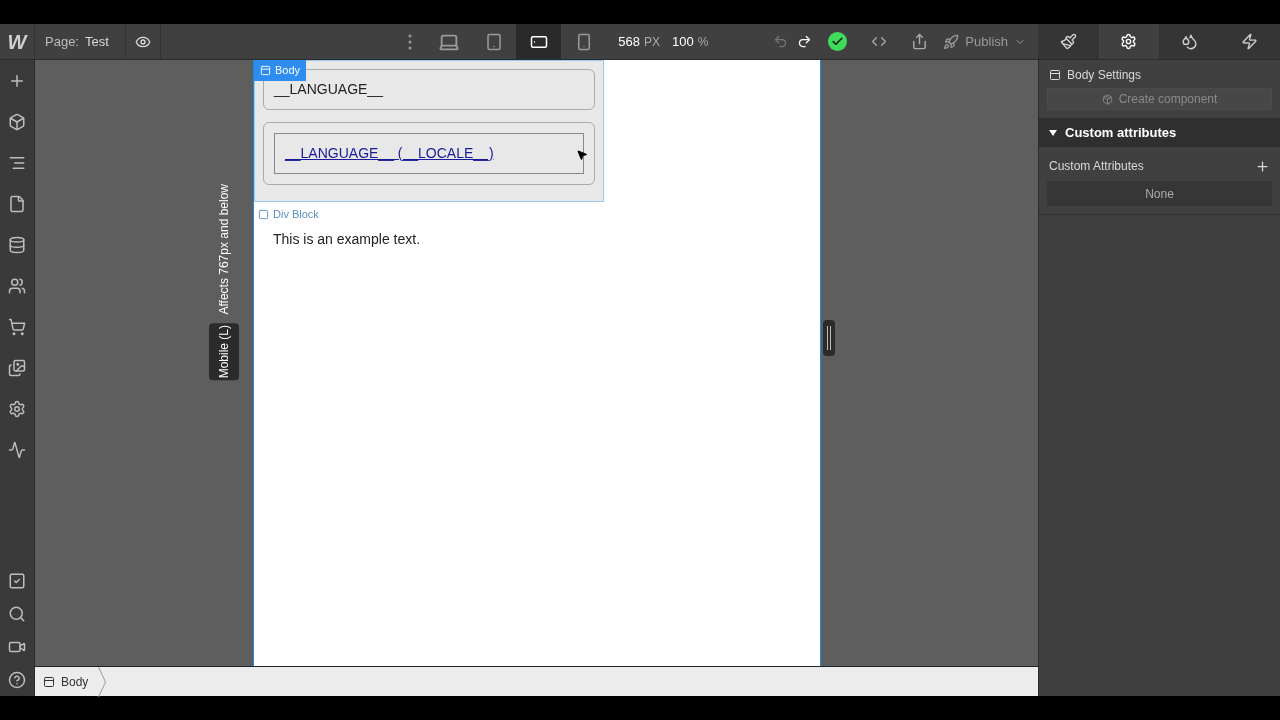 This screenshot has width=1280, height=720. I want to click on div-block-label: Div Block, so click(296, 214).